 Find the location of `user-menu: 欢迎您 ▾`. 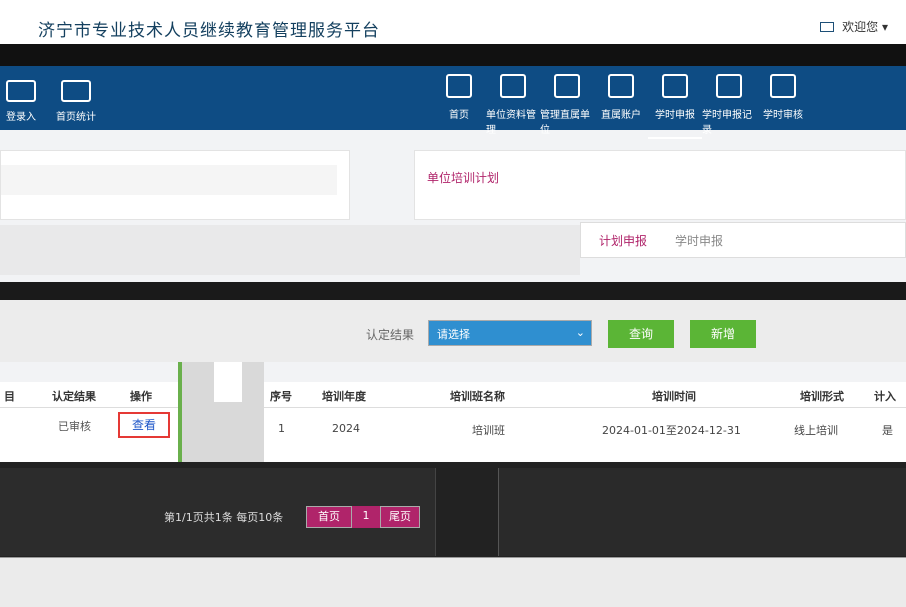

user-menu: 欢迎您 ▾ is located at coordinates (854, 26).